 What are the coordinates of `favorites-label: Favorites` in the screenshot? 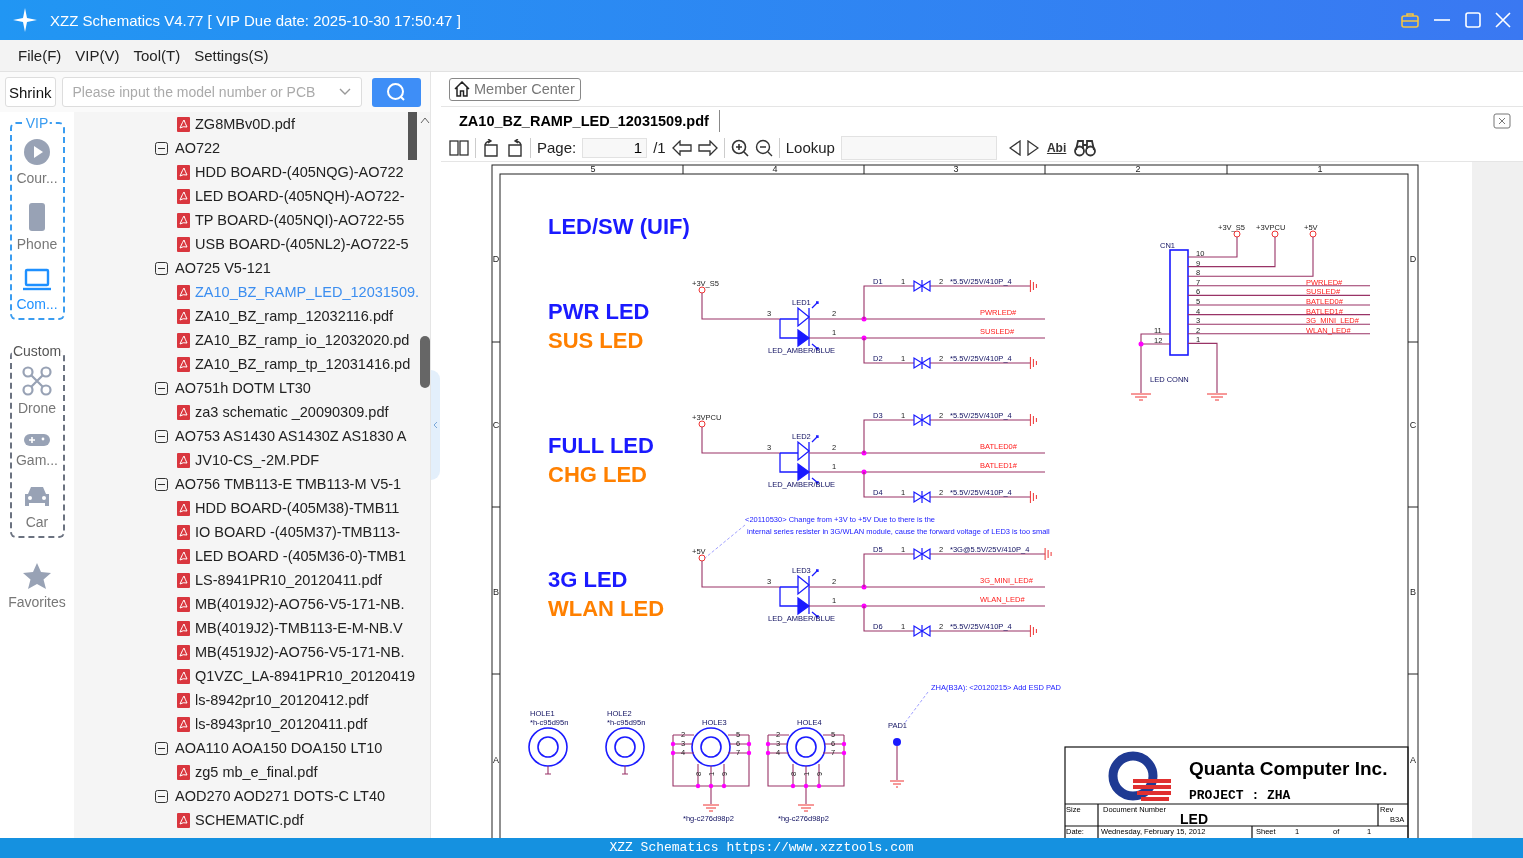 It's located at (37, 602).